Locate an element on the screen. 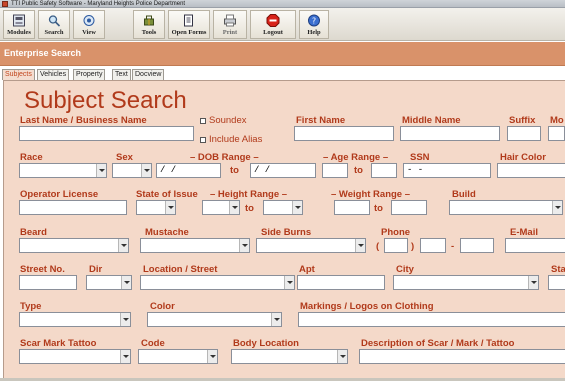 The width and height of the screenshot is (565, 381). print-button: Print is located at coordinates (230, 24).